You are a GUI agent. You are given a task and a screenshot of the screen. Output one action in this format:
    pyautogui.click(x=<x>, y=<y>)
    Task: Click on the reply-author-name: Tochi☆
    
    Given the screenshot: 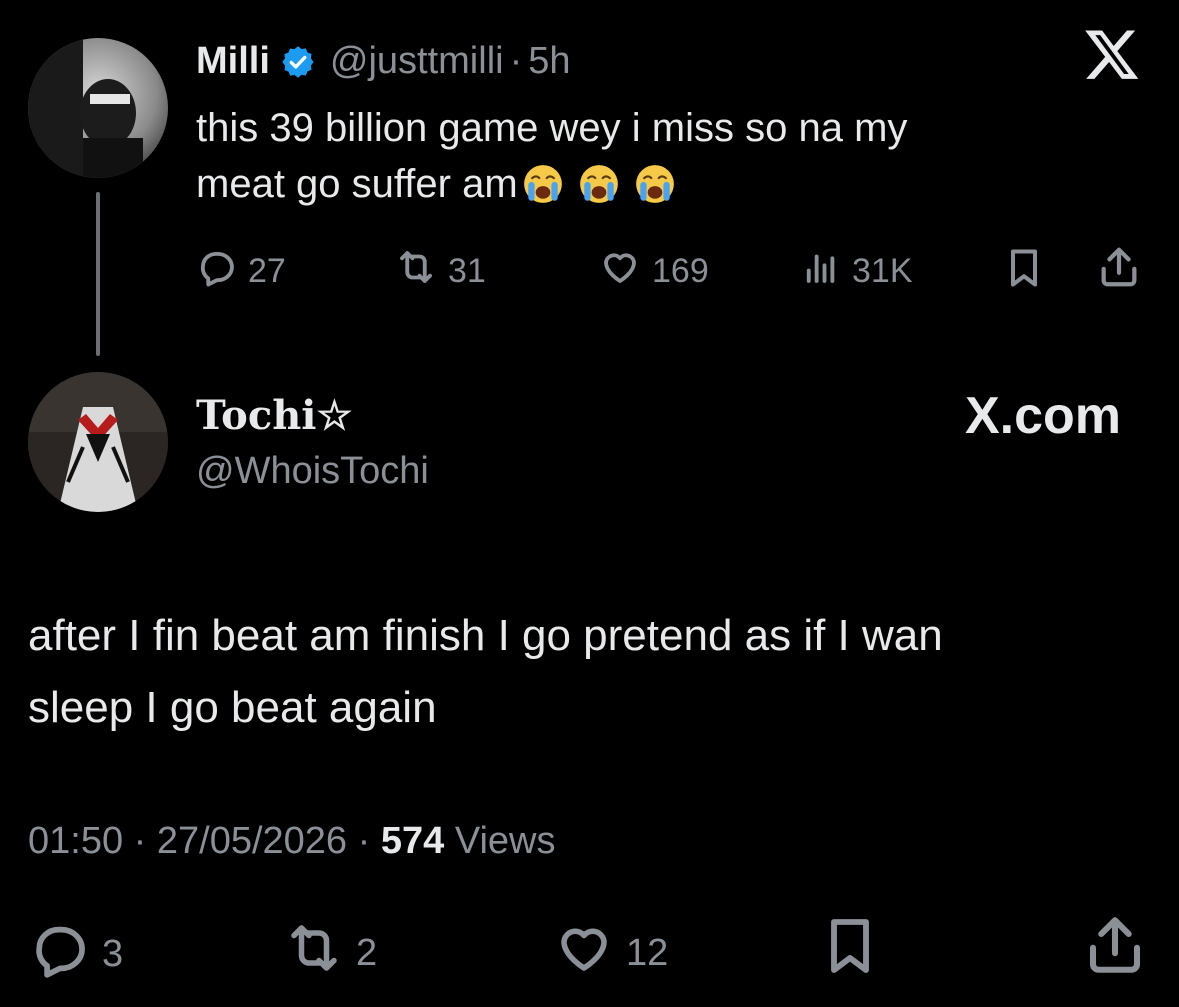 What is the action you would take?
    pyautogui.click(x=274, y=415)
    